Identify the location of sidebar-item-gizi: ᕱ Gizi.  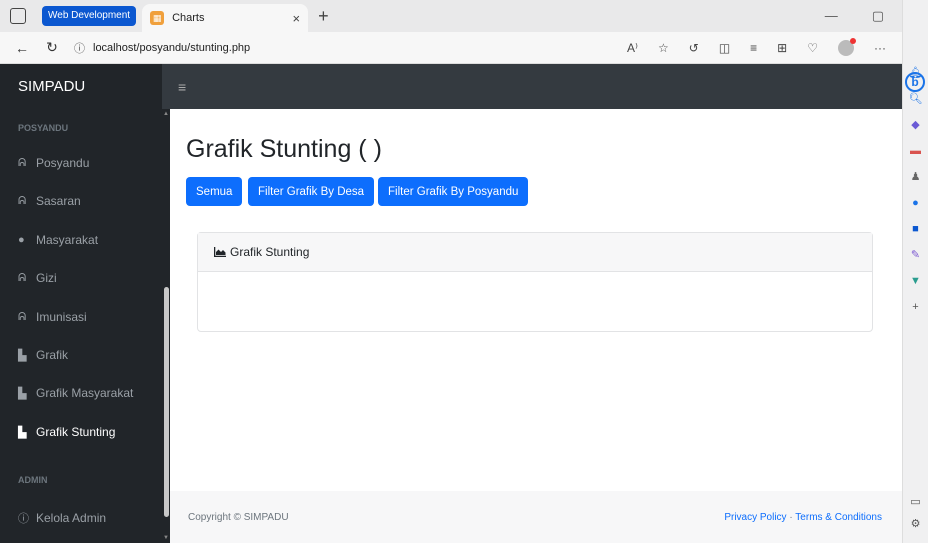
(37, 278).